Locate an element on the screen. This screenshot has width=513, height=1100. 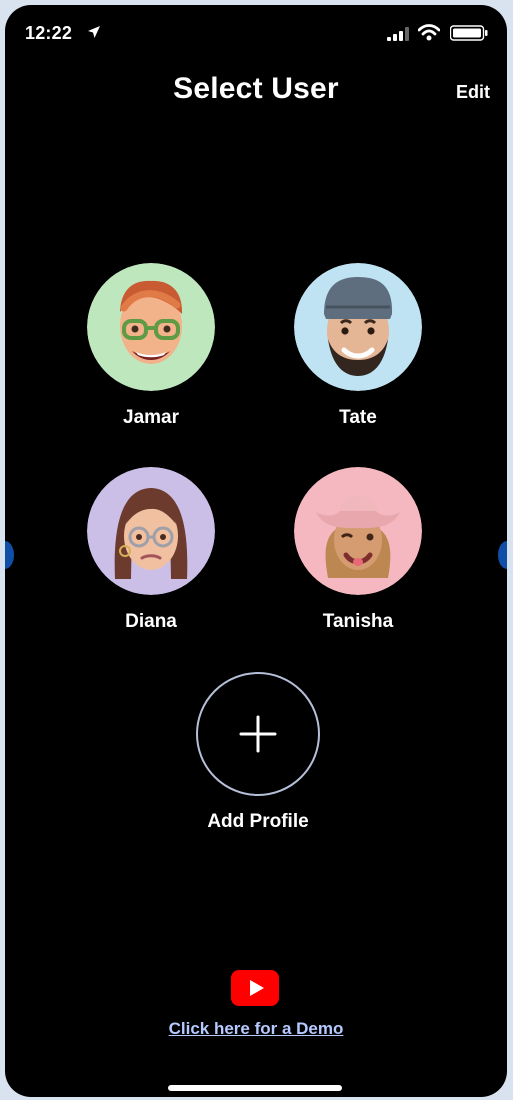
plus-icon is located at coordinates (258, 734).